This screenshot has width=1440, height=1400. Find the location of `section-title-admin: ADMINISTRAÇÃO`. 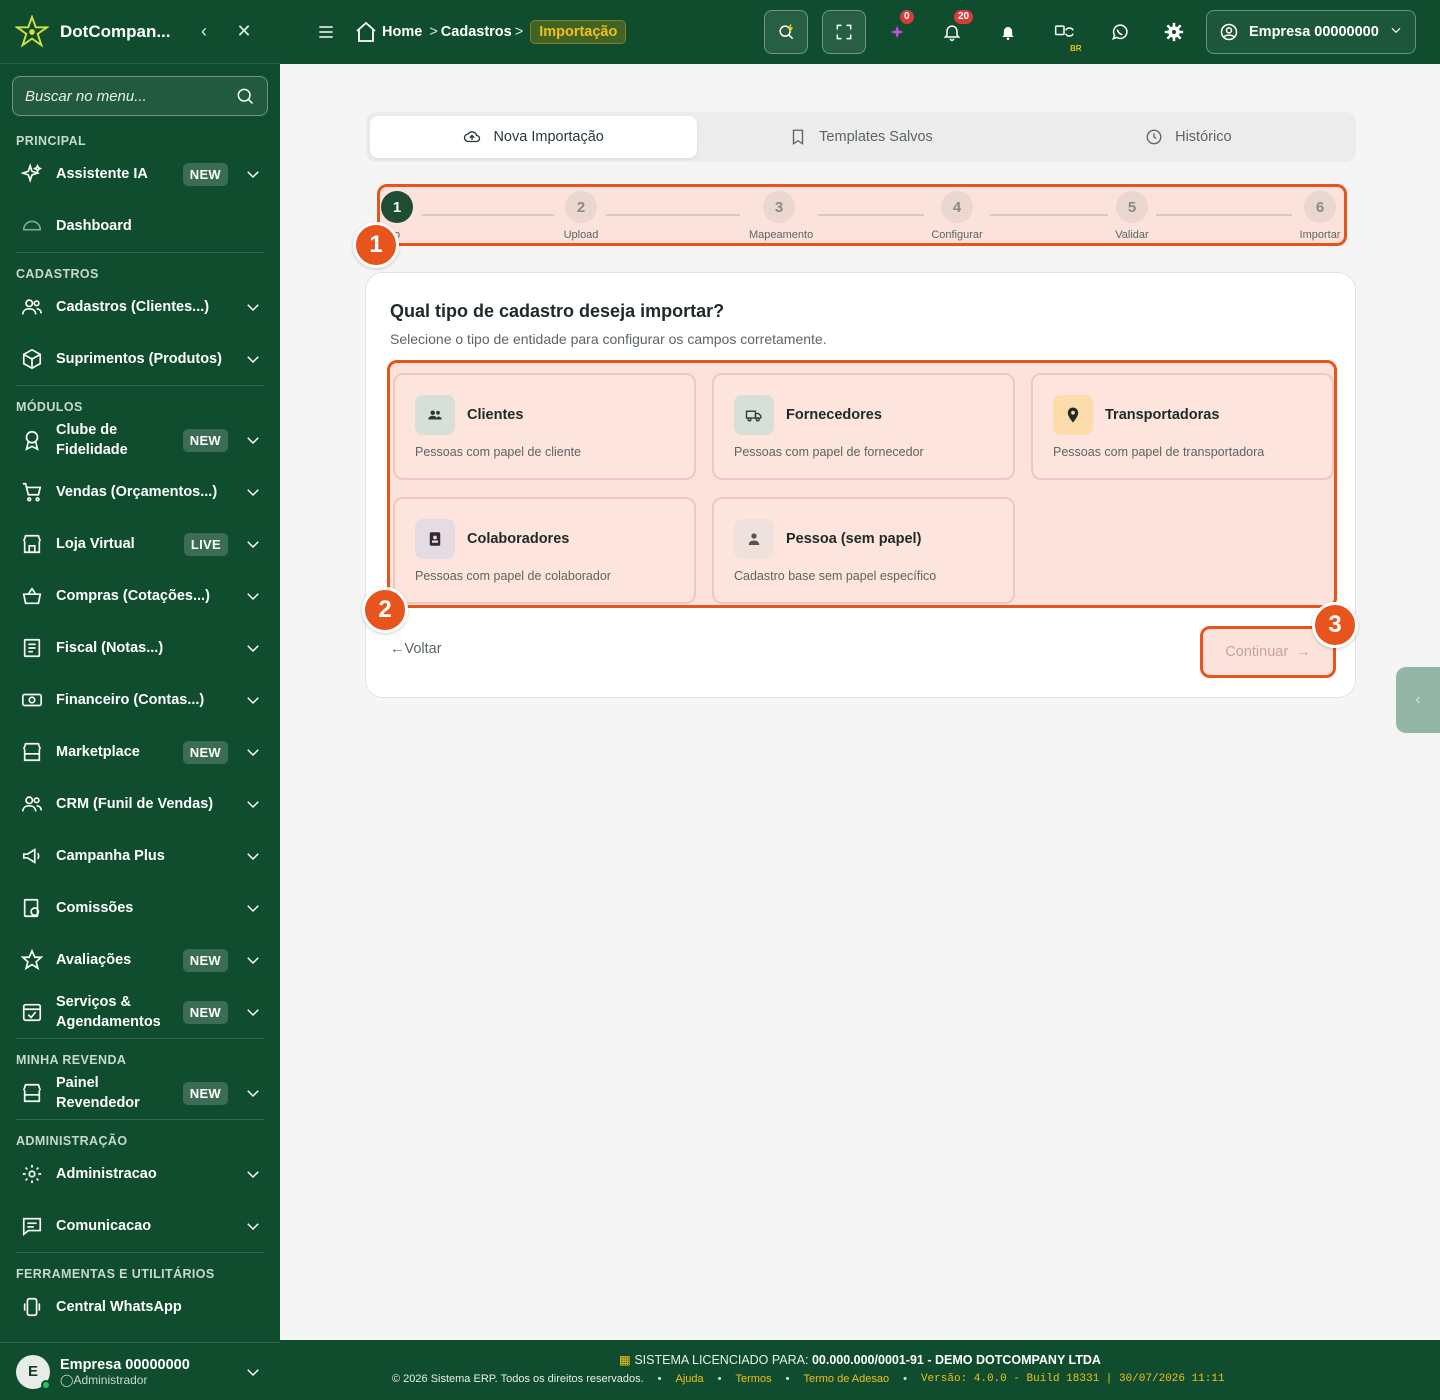

section-title-admin: ADMINISTRAÇÃO is located at coordinates (72, 1141).